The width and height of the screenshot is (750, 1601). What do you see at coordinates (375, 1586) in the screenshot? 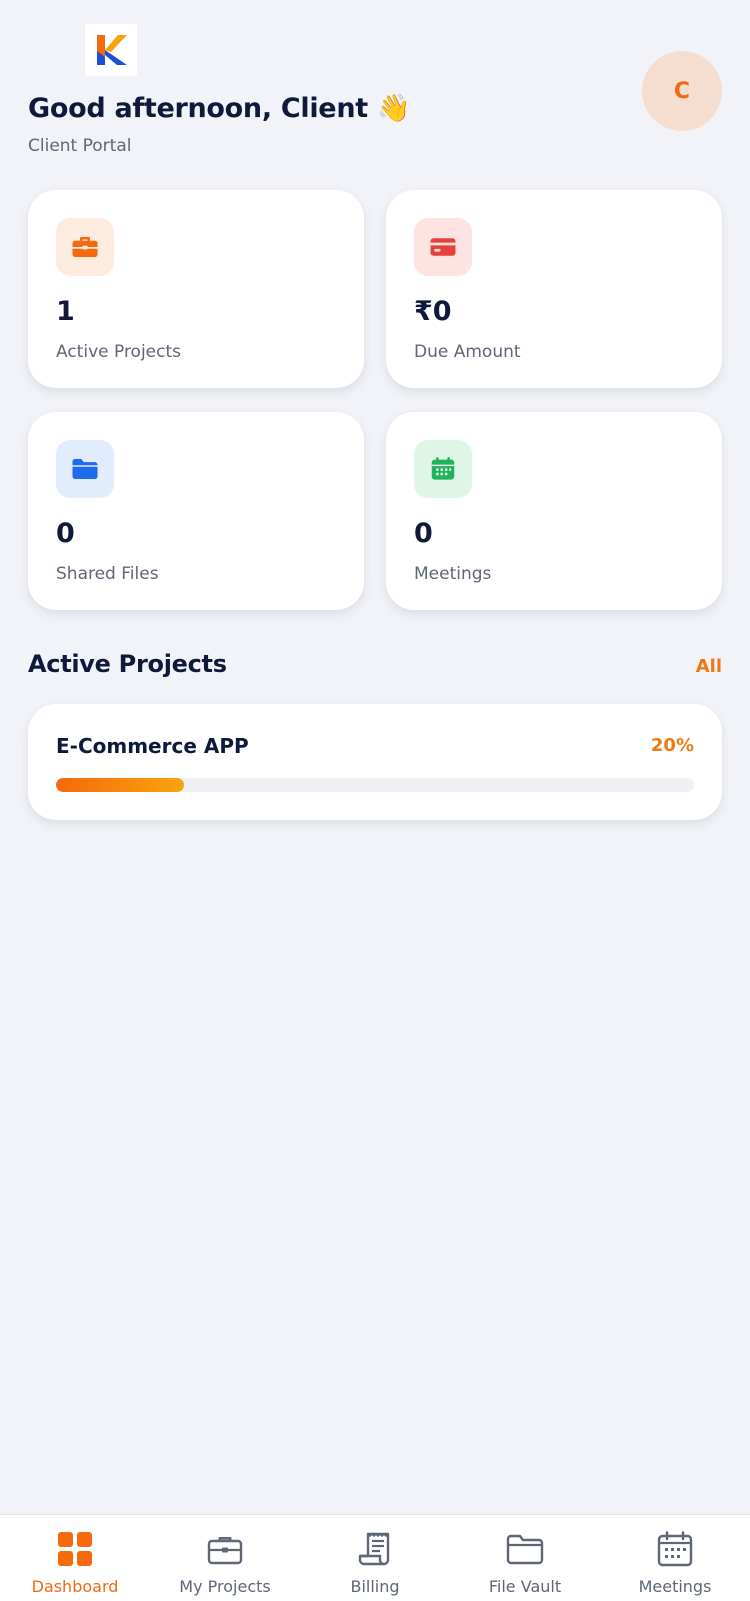
I see `nav-label: Billing` at bounding box center [375, 1586].